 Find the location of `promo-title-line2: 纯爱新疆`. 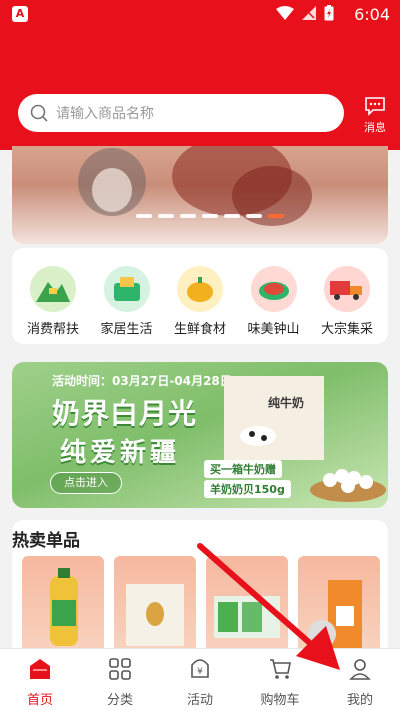

promo-title-line2: 纯爱新疆 is located at coordinates (120, 453).